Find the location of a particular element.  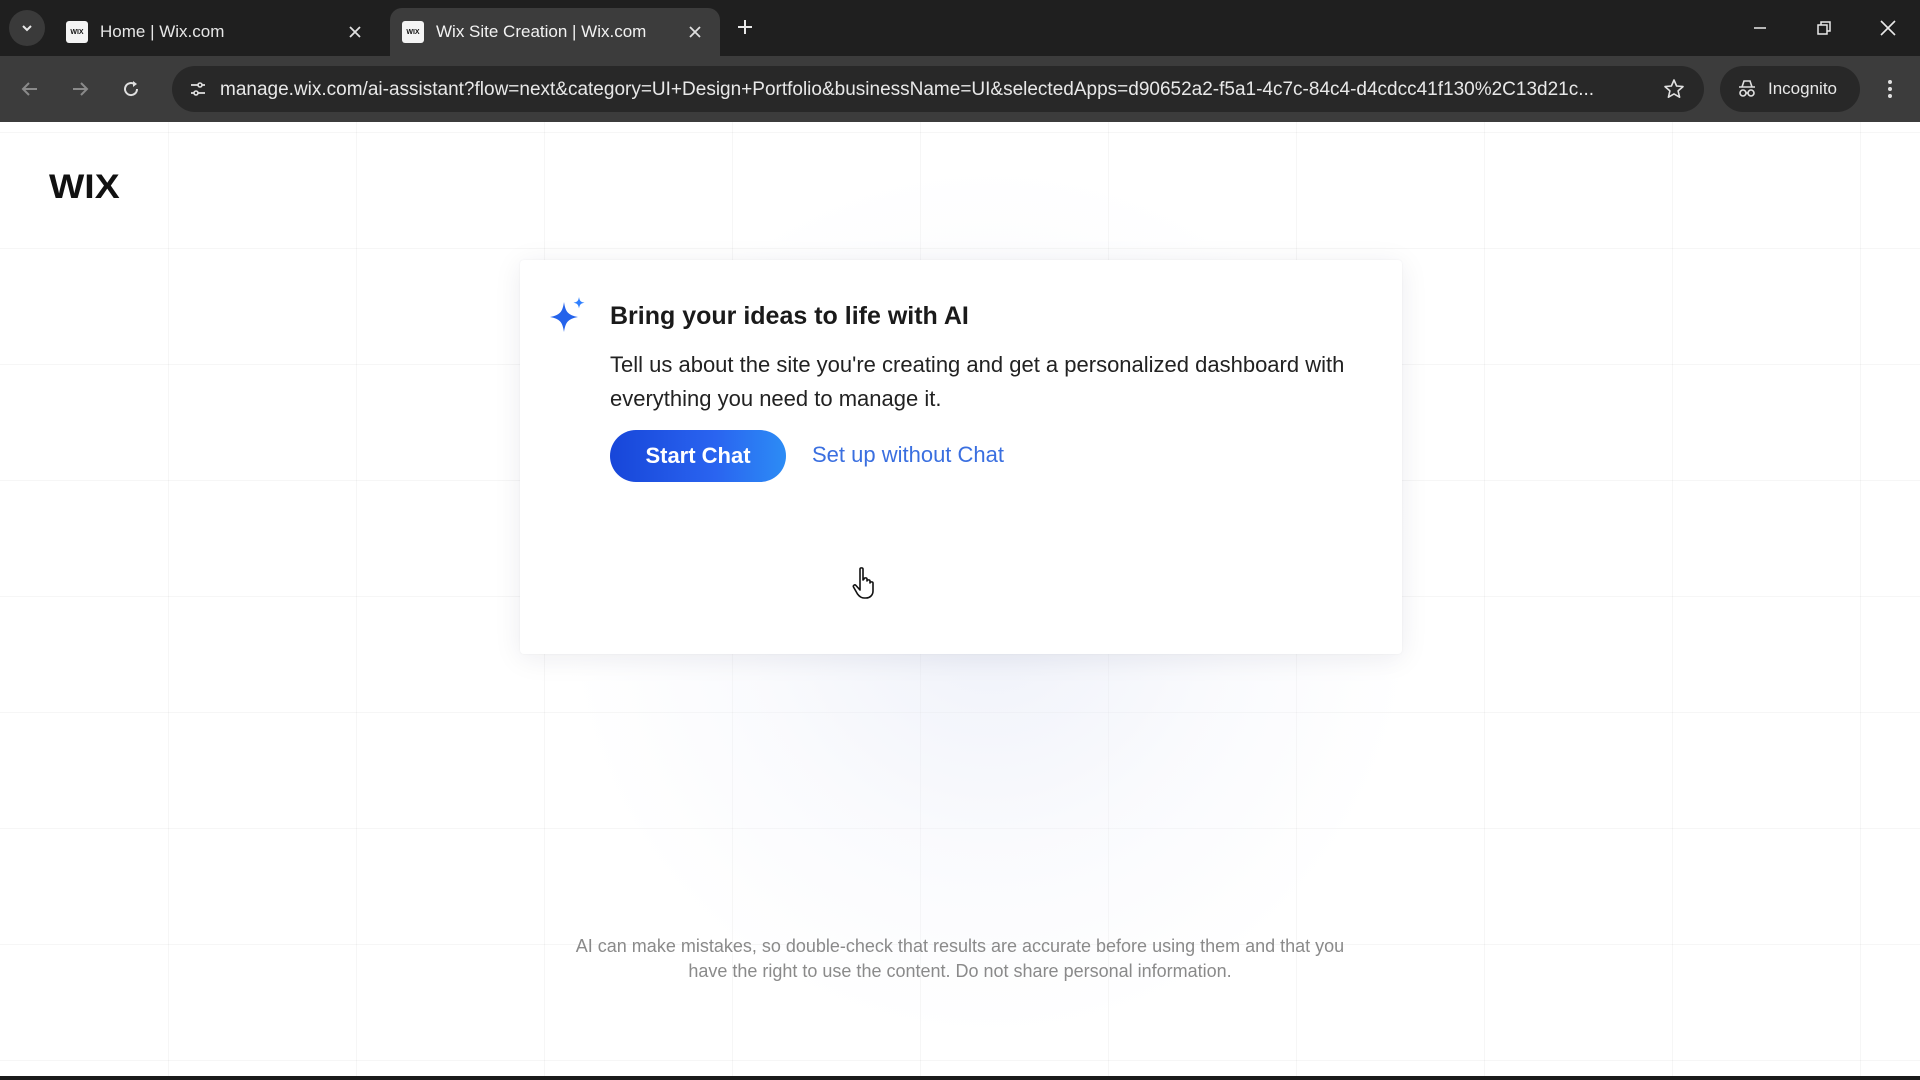

incognito-indicator: Incognito is located at coordinates (1790, 89).